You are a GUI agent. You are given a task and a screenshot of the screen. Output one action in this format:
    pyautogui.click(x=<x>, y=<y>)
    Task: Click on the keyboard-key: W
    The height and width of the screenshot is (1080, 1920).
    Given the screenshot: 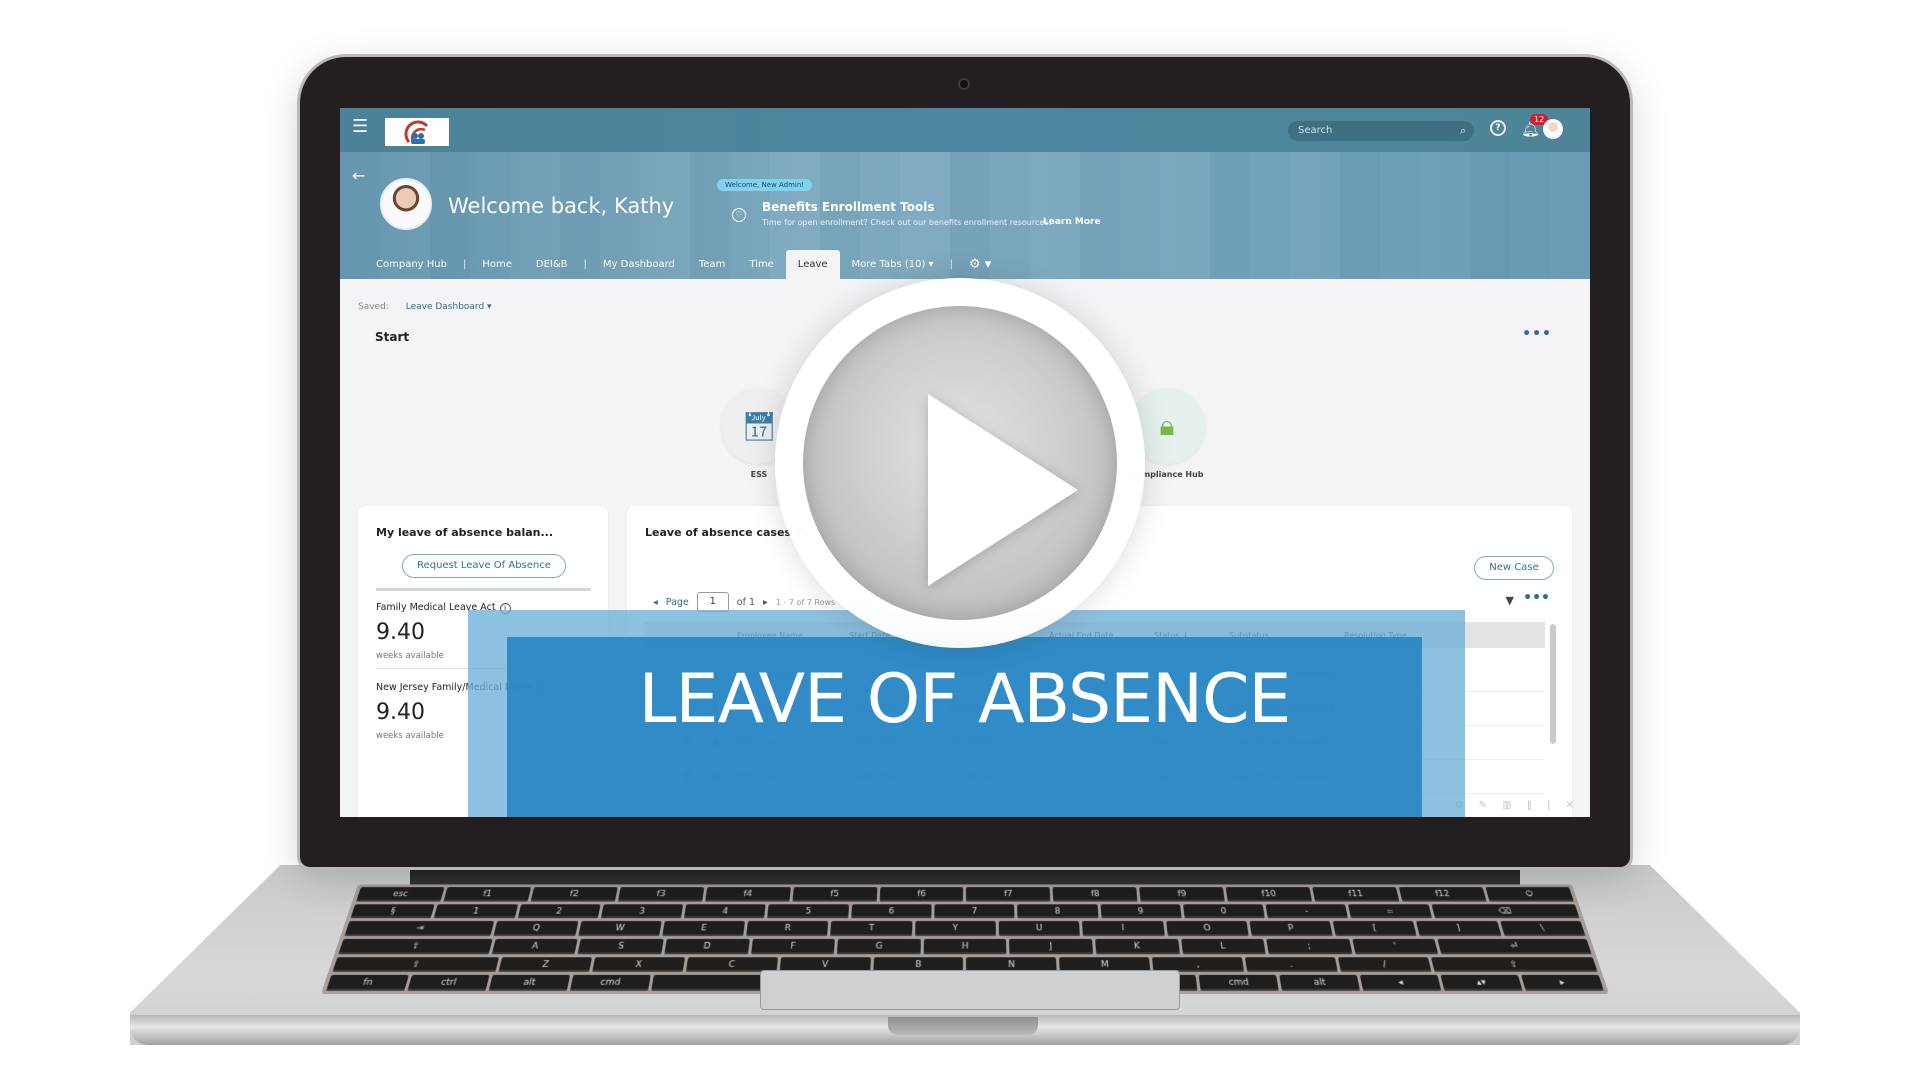 What is the action you would take?
    pyautogui.click(x=619, y=929)
    